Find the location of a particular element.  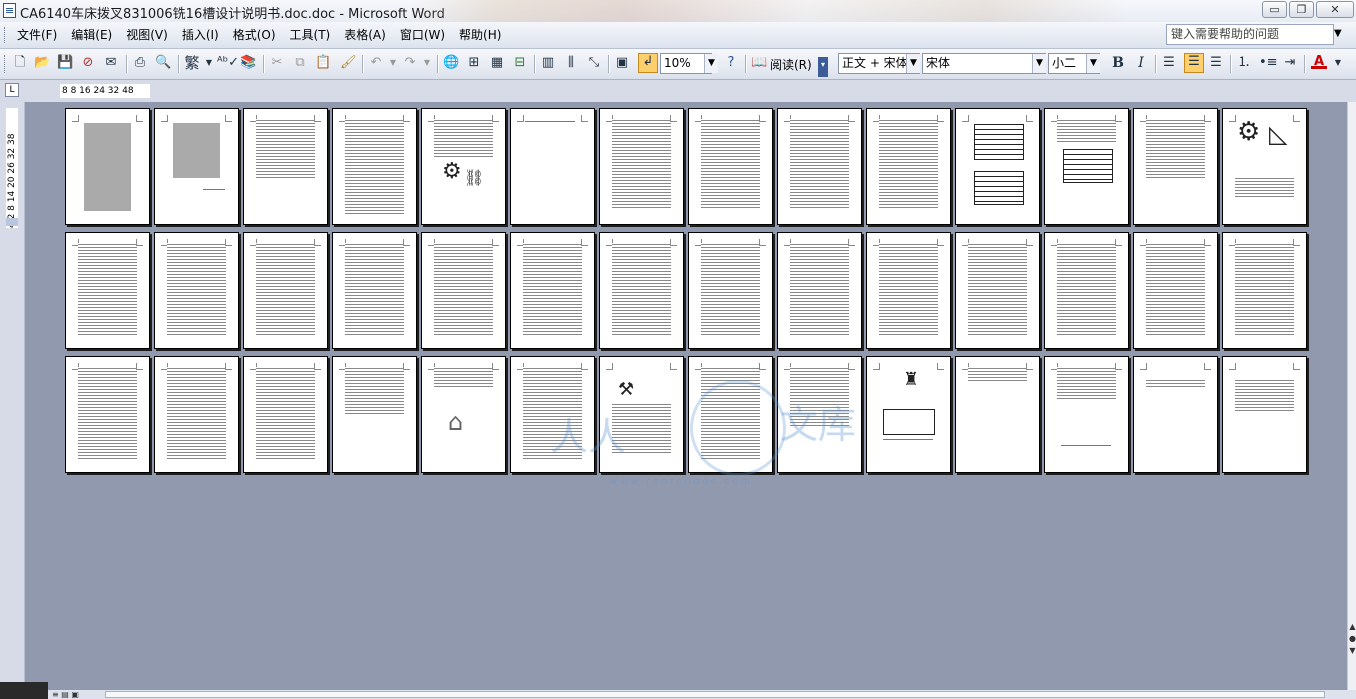

previous-page-icon: ▲ is located at coordinates (1352, 627).